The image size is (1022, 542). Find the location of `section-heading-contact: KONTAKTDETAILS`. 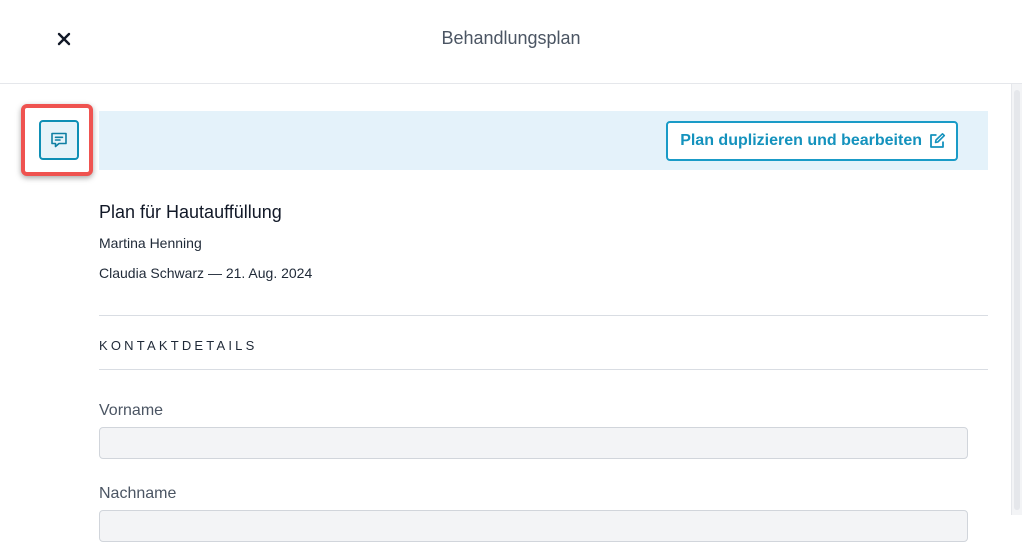

section-heading-contact: KONTAKTDETAILS is located at coordinates (178, 345).